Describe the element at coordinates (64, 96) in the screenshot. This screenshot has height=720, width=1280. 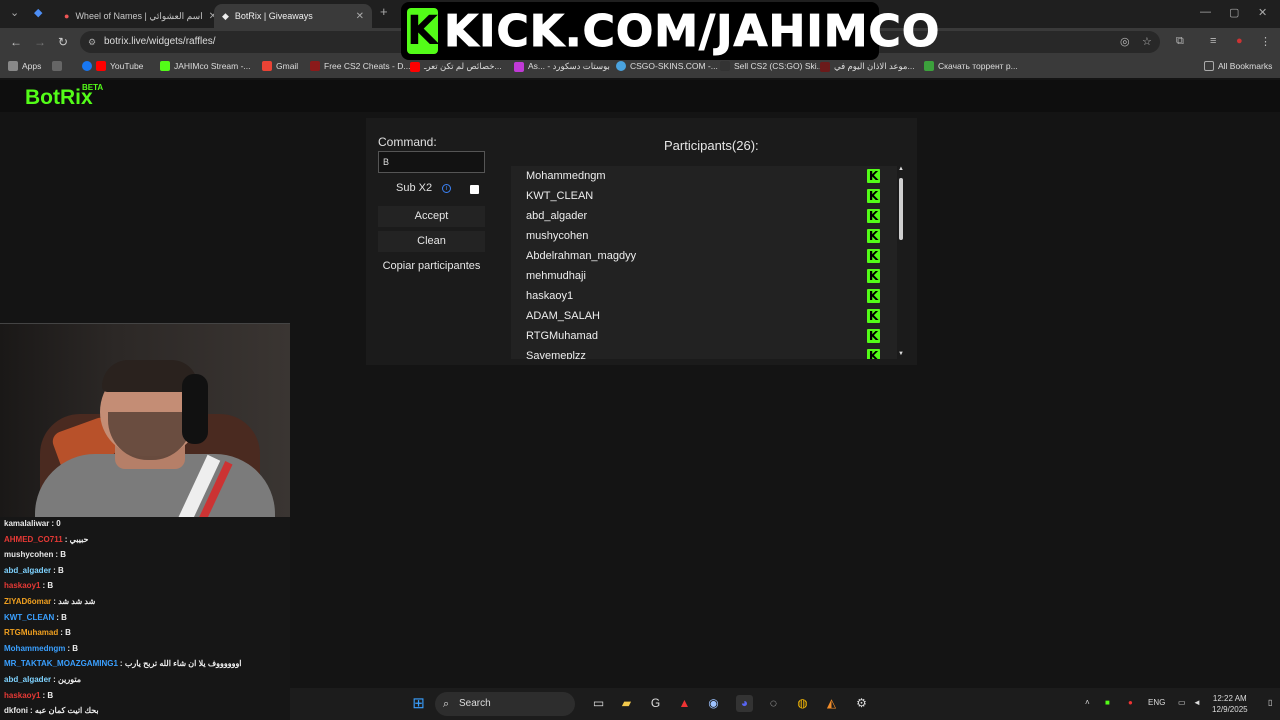
I see `botrix-logo: BotRix BETA` at that location.